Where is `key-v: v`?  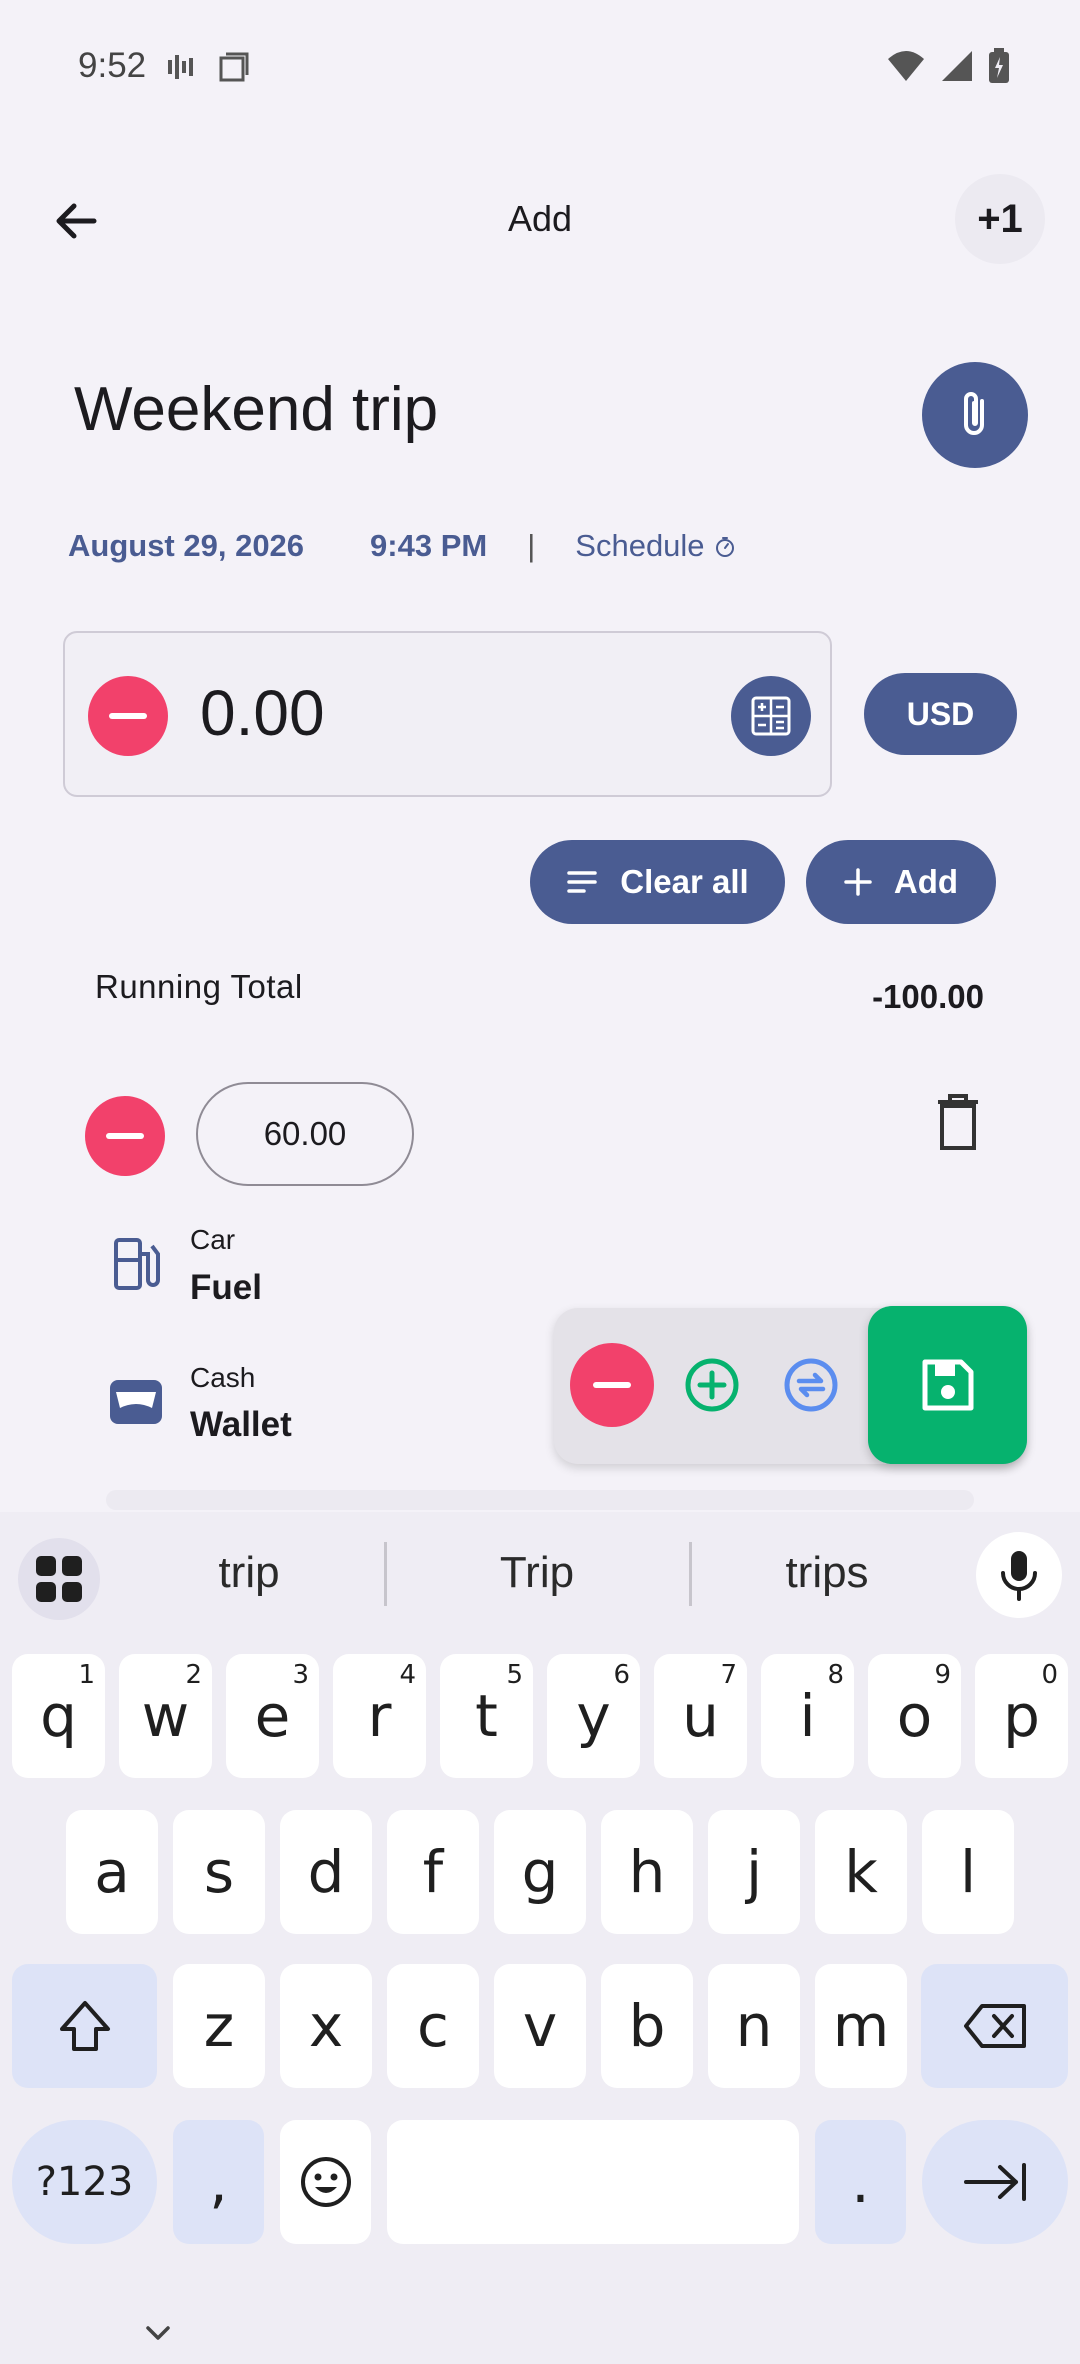
key-v: v is located at coordinates (540, 2026).